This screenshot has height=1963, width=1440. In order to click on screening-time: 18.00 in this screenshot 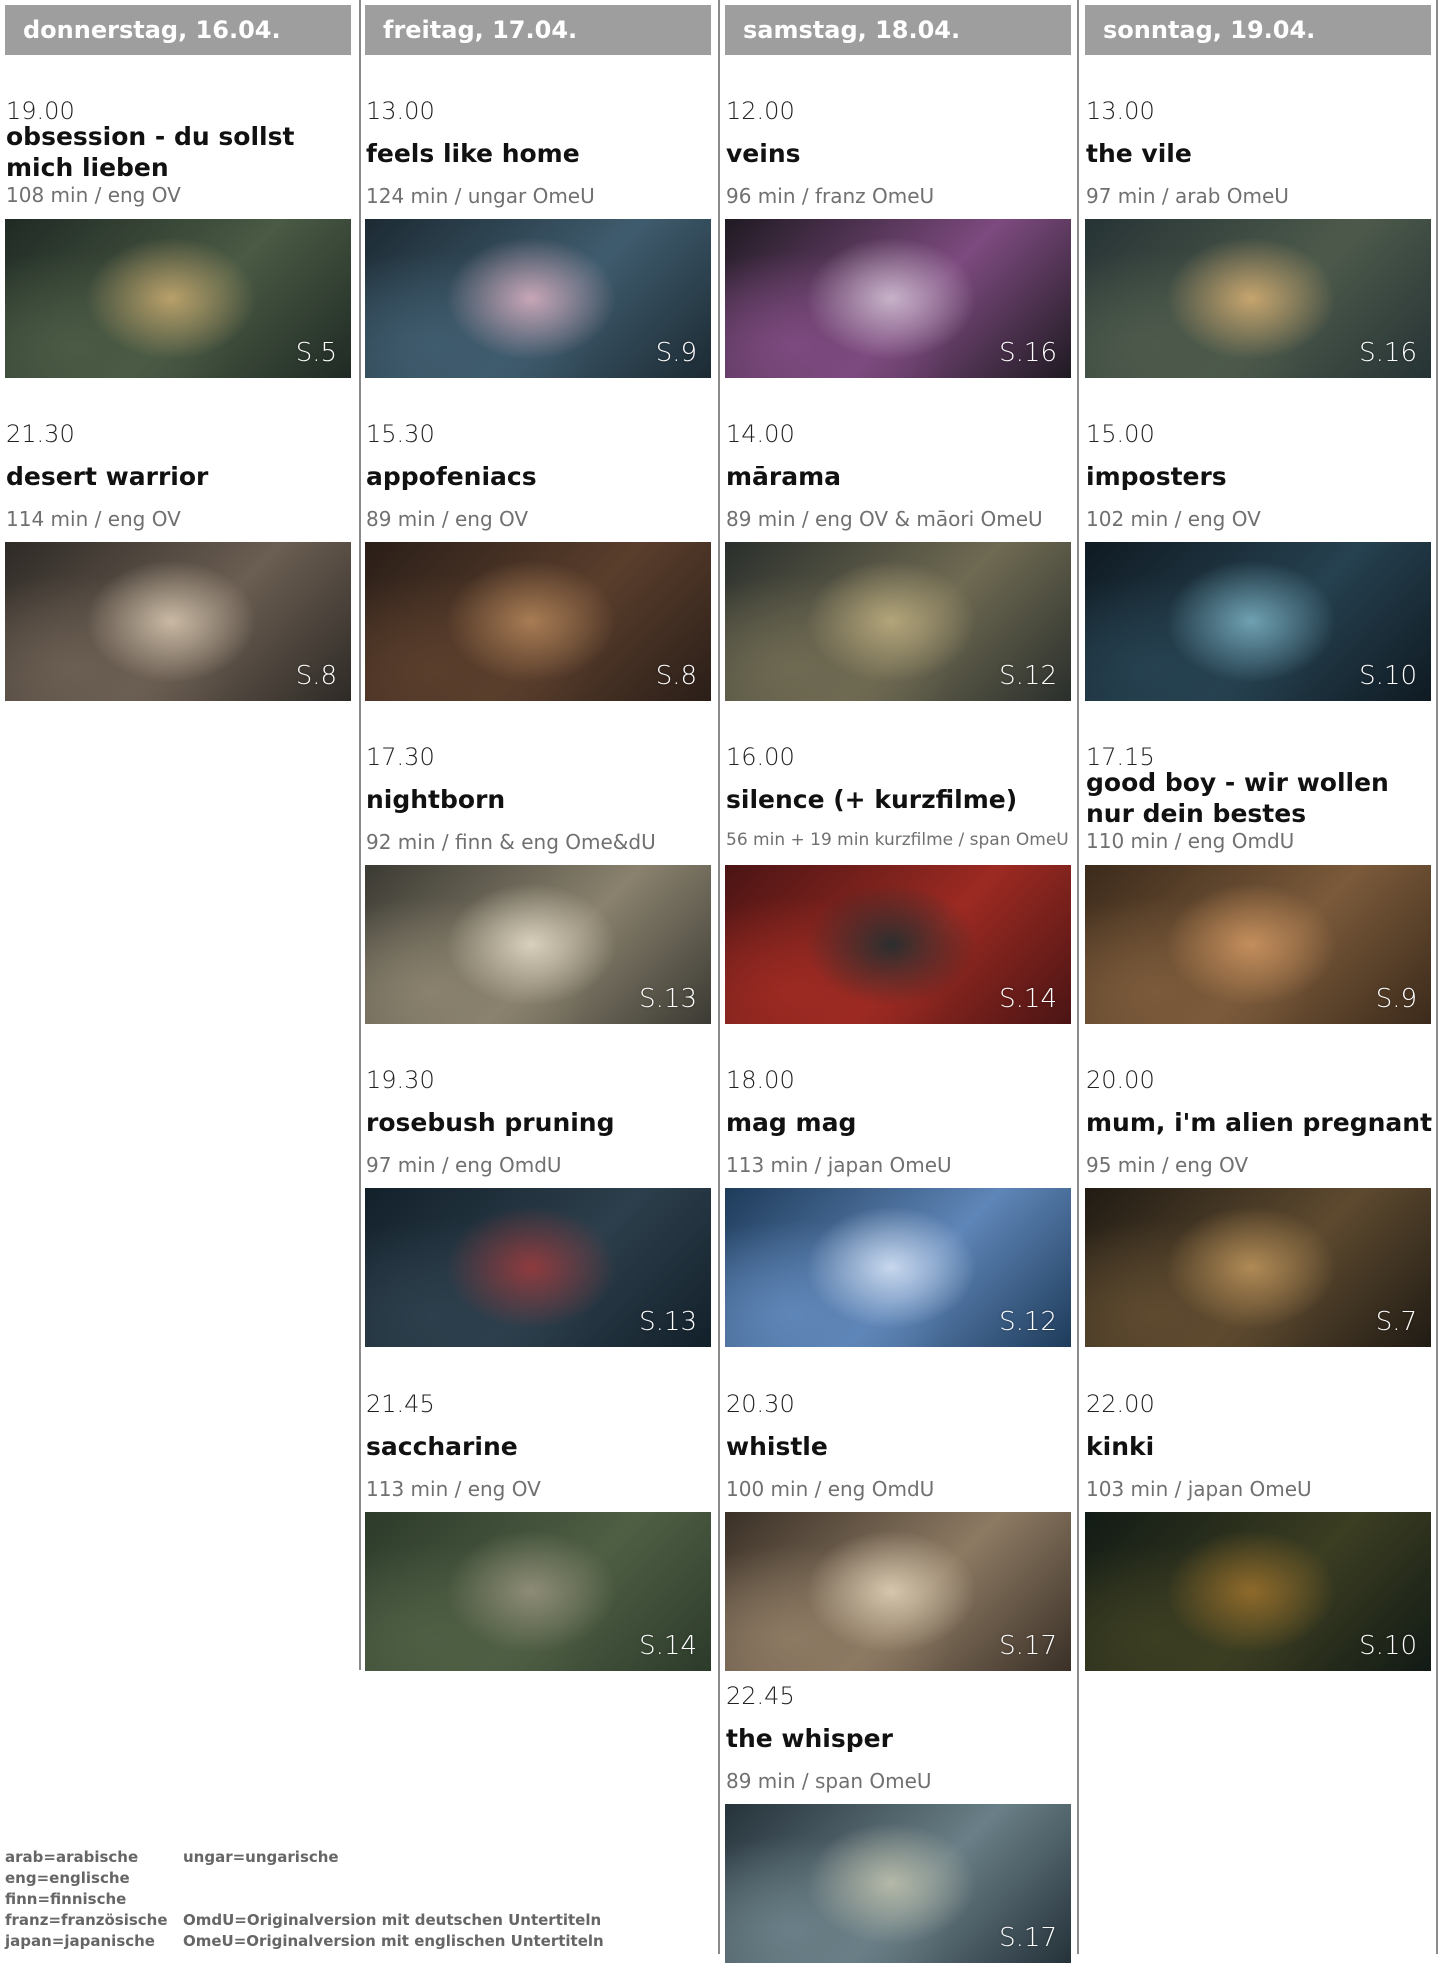, I will do `click(760, 1080)`.